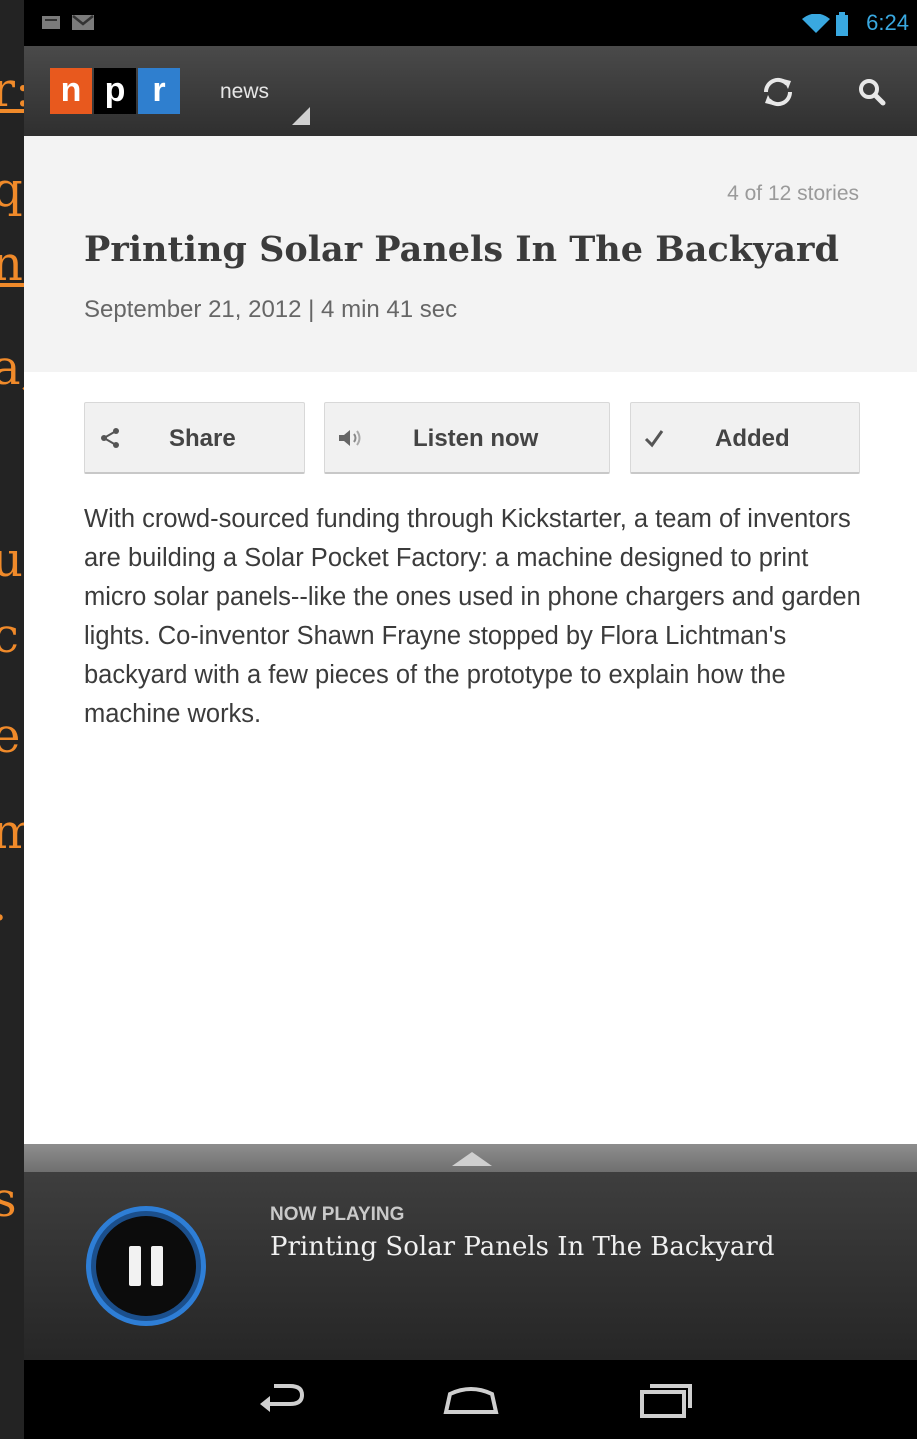 The width and height of the screenshot is (917, 1439). I want to click on background-text-line: m, so click(12, 832).